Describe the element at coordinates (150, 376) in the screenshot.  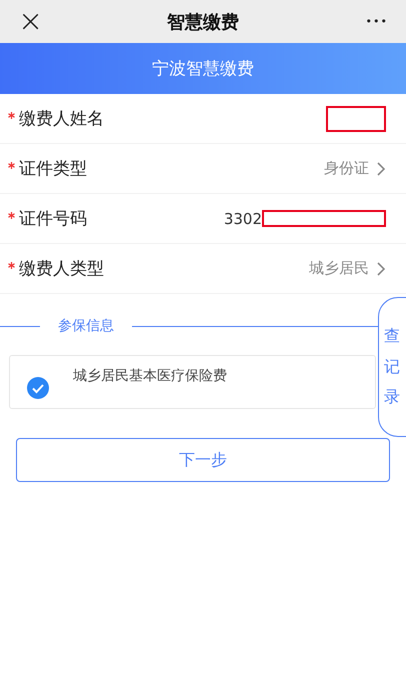
I see `insurance-label: 城乡居民基本医疗保险费` at that location.